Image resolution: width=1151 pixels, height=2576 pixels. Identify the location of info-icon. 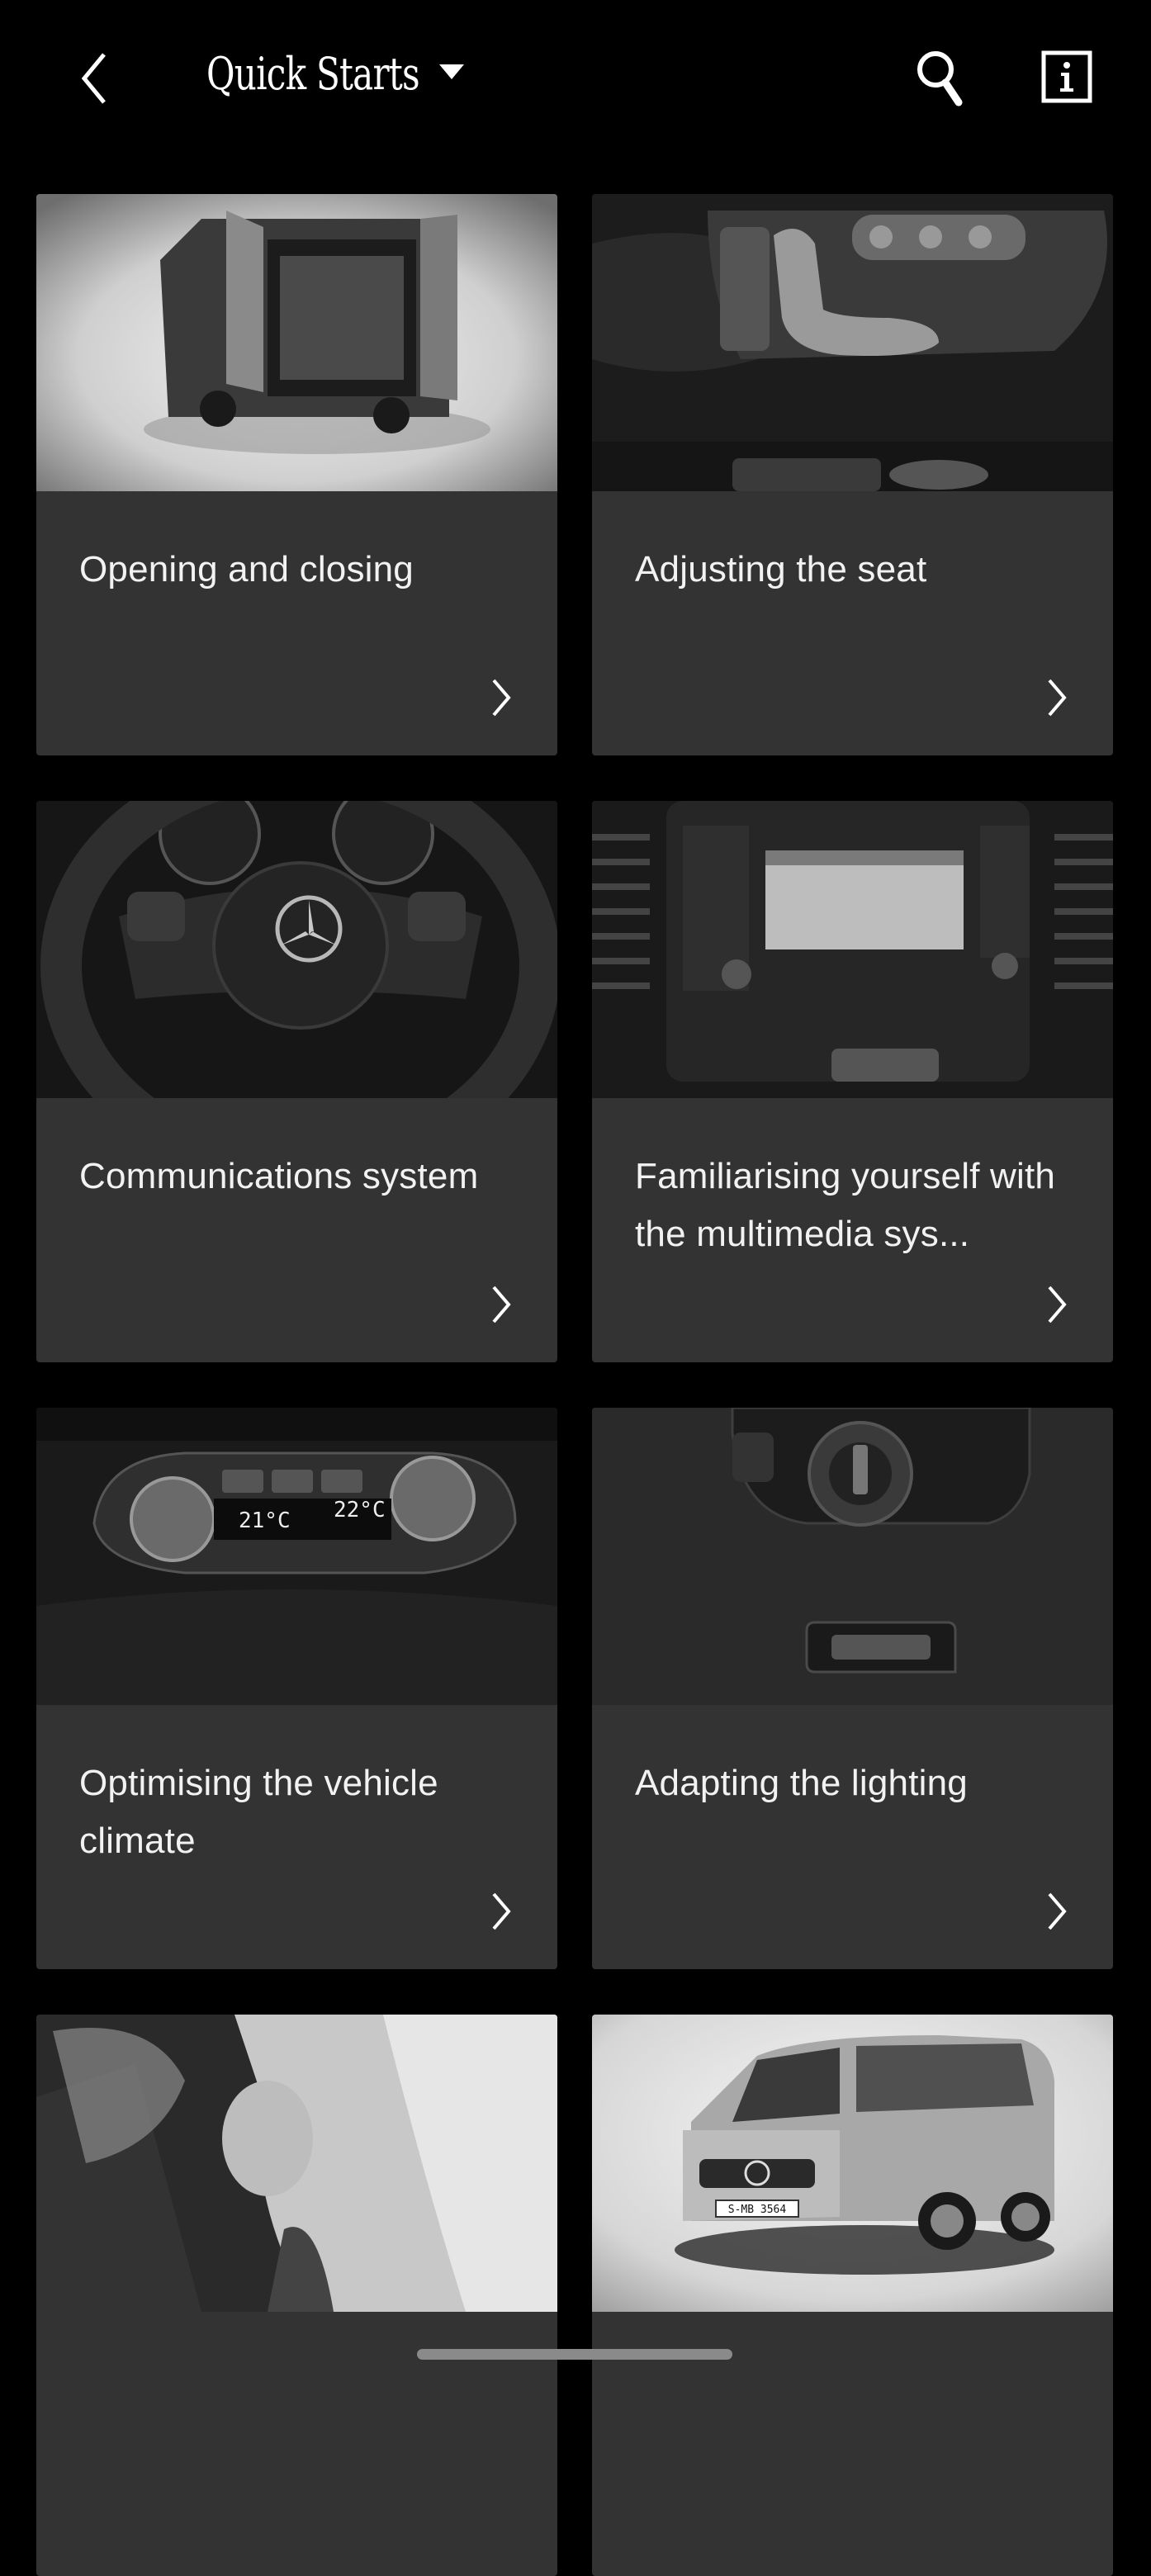
(1066, 76).